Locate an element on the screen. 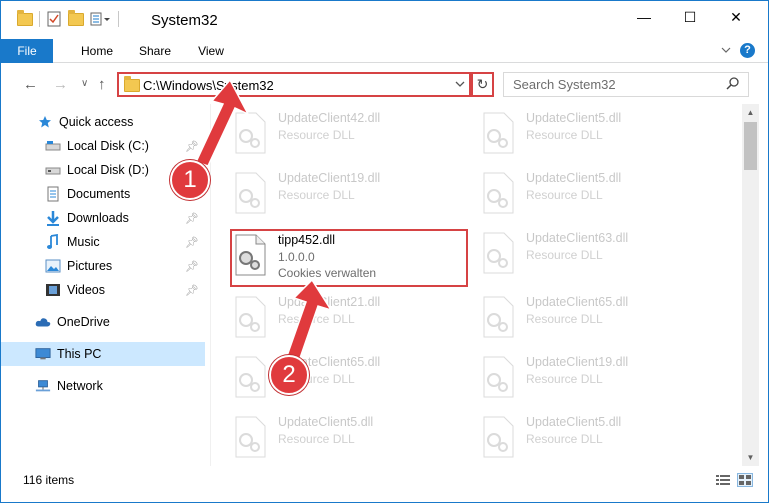  scroll-thumb is located at coordinates (750, 146).